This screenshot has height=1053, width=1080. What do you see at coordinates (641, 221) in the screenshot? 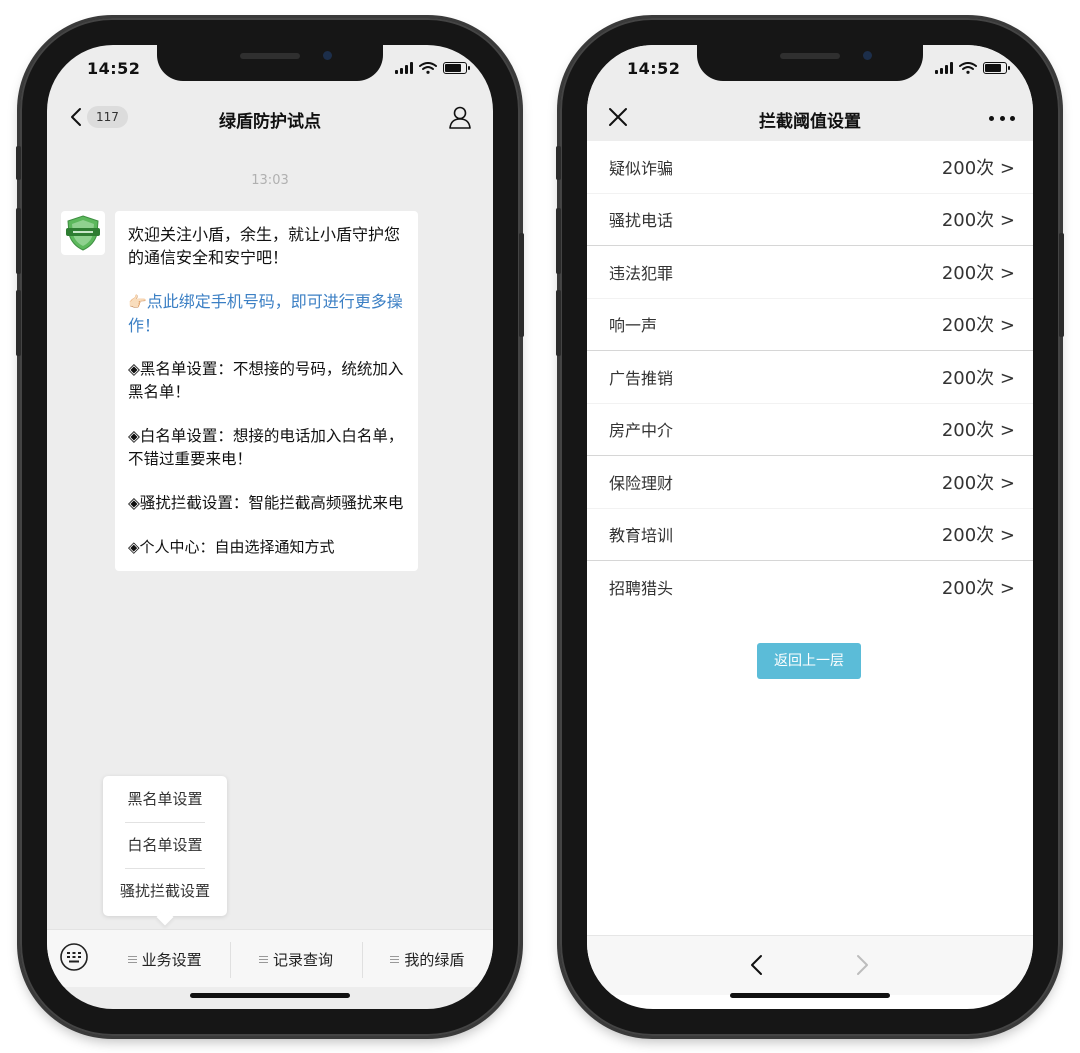
I see `threshold-label: 骚扰电话` at bounding box center [641, 221].